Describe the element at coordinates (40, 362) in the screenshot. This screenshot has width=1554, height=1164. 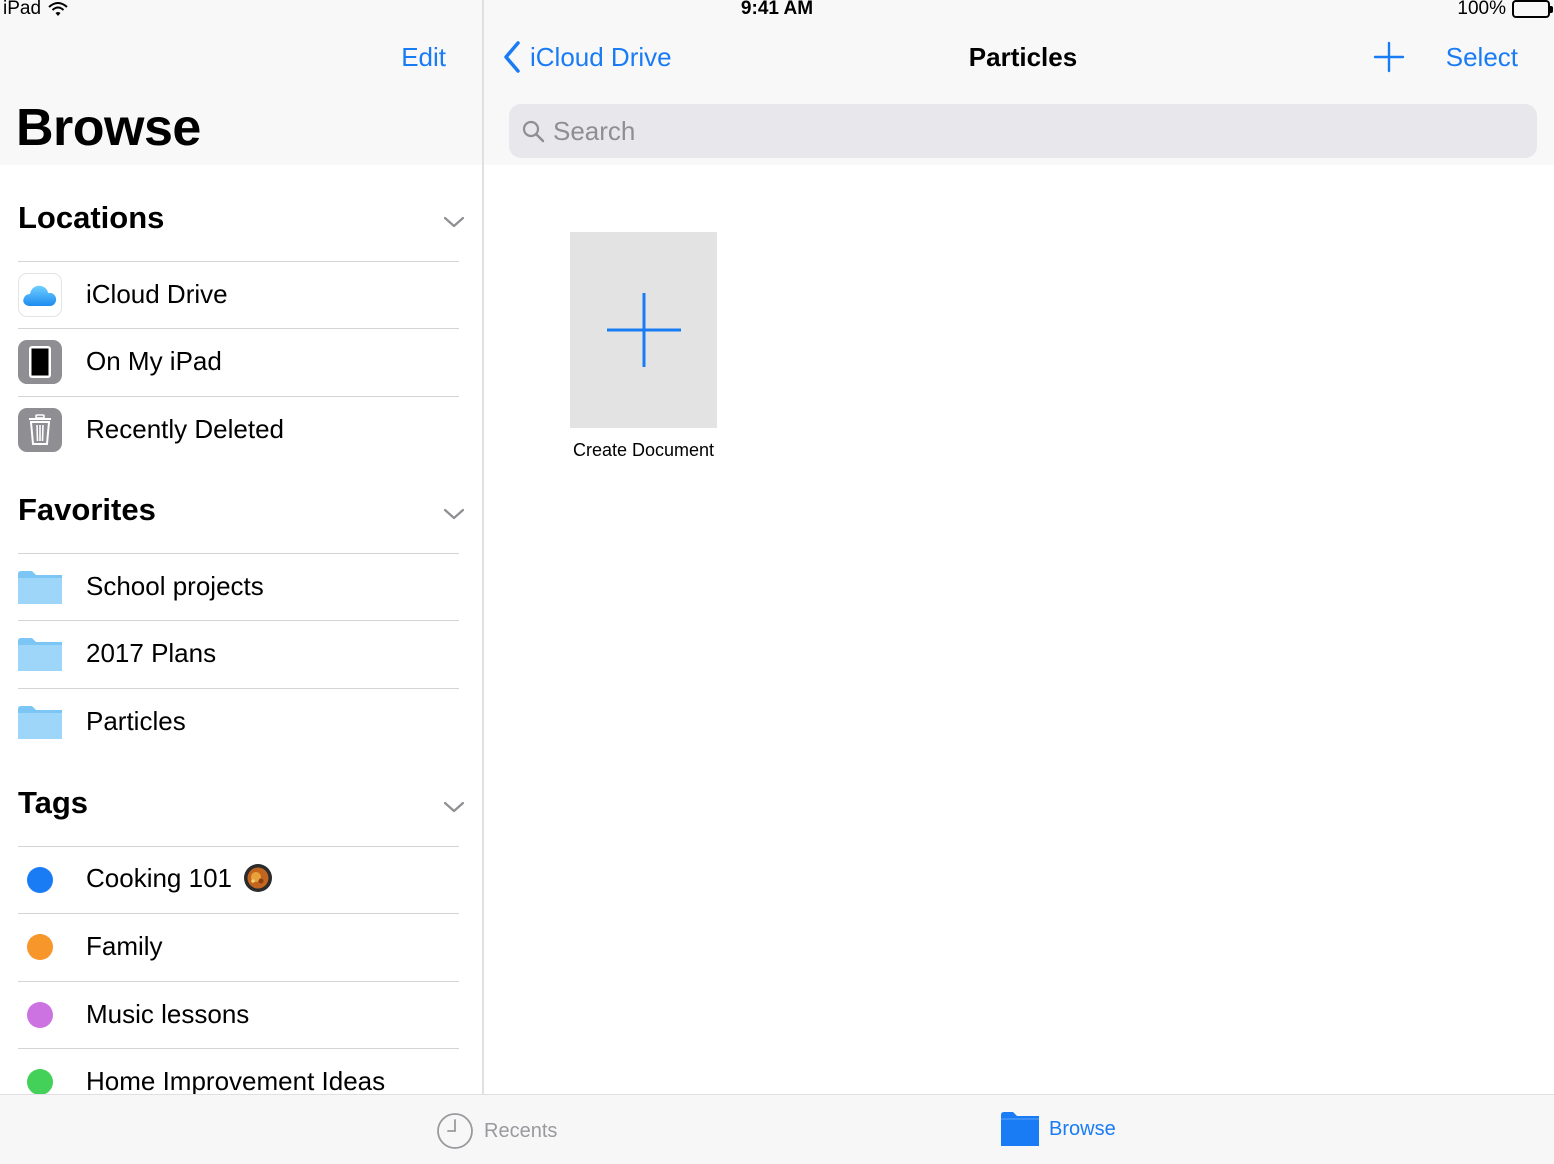
I see `ipad-icon` at that location.